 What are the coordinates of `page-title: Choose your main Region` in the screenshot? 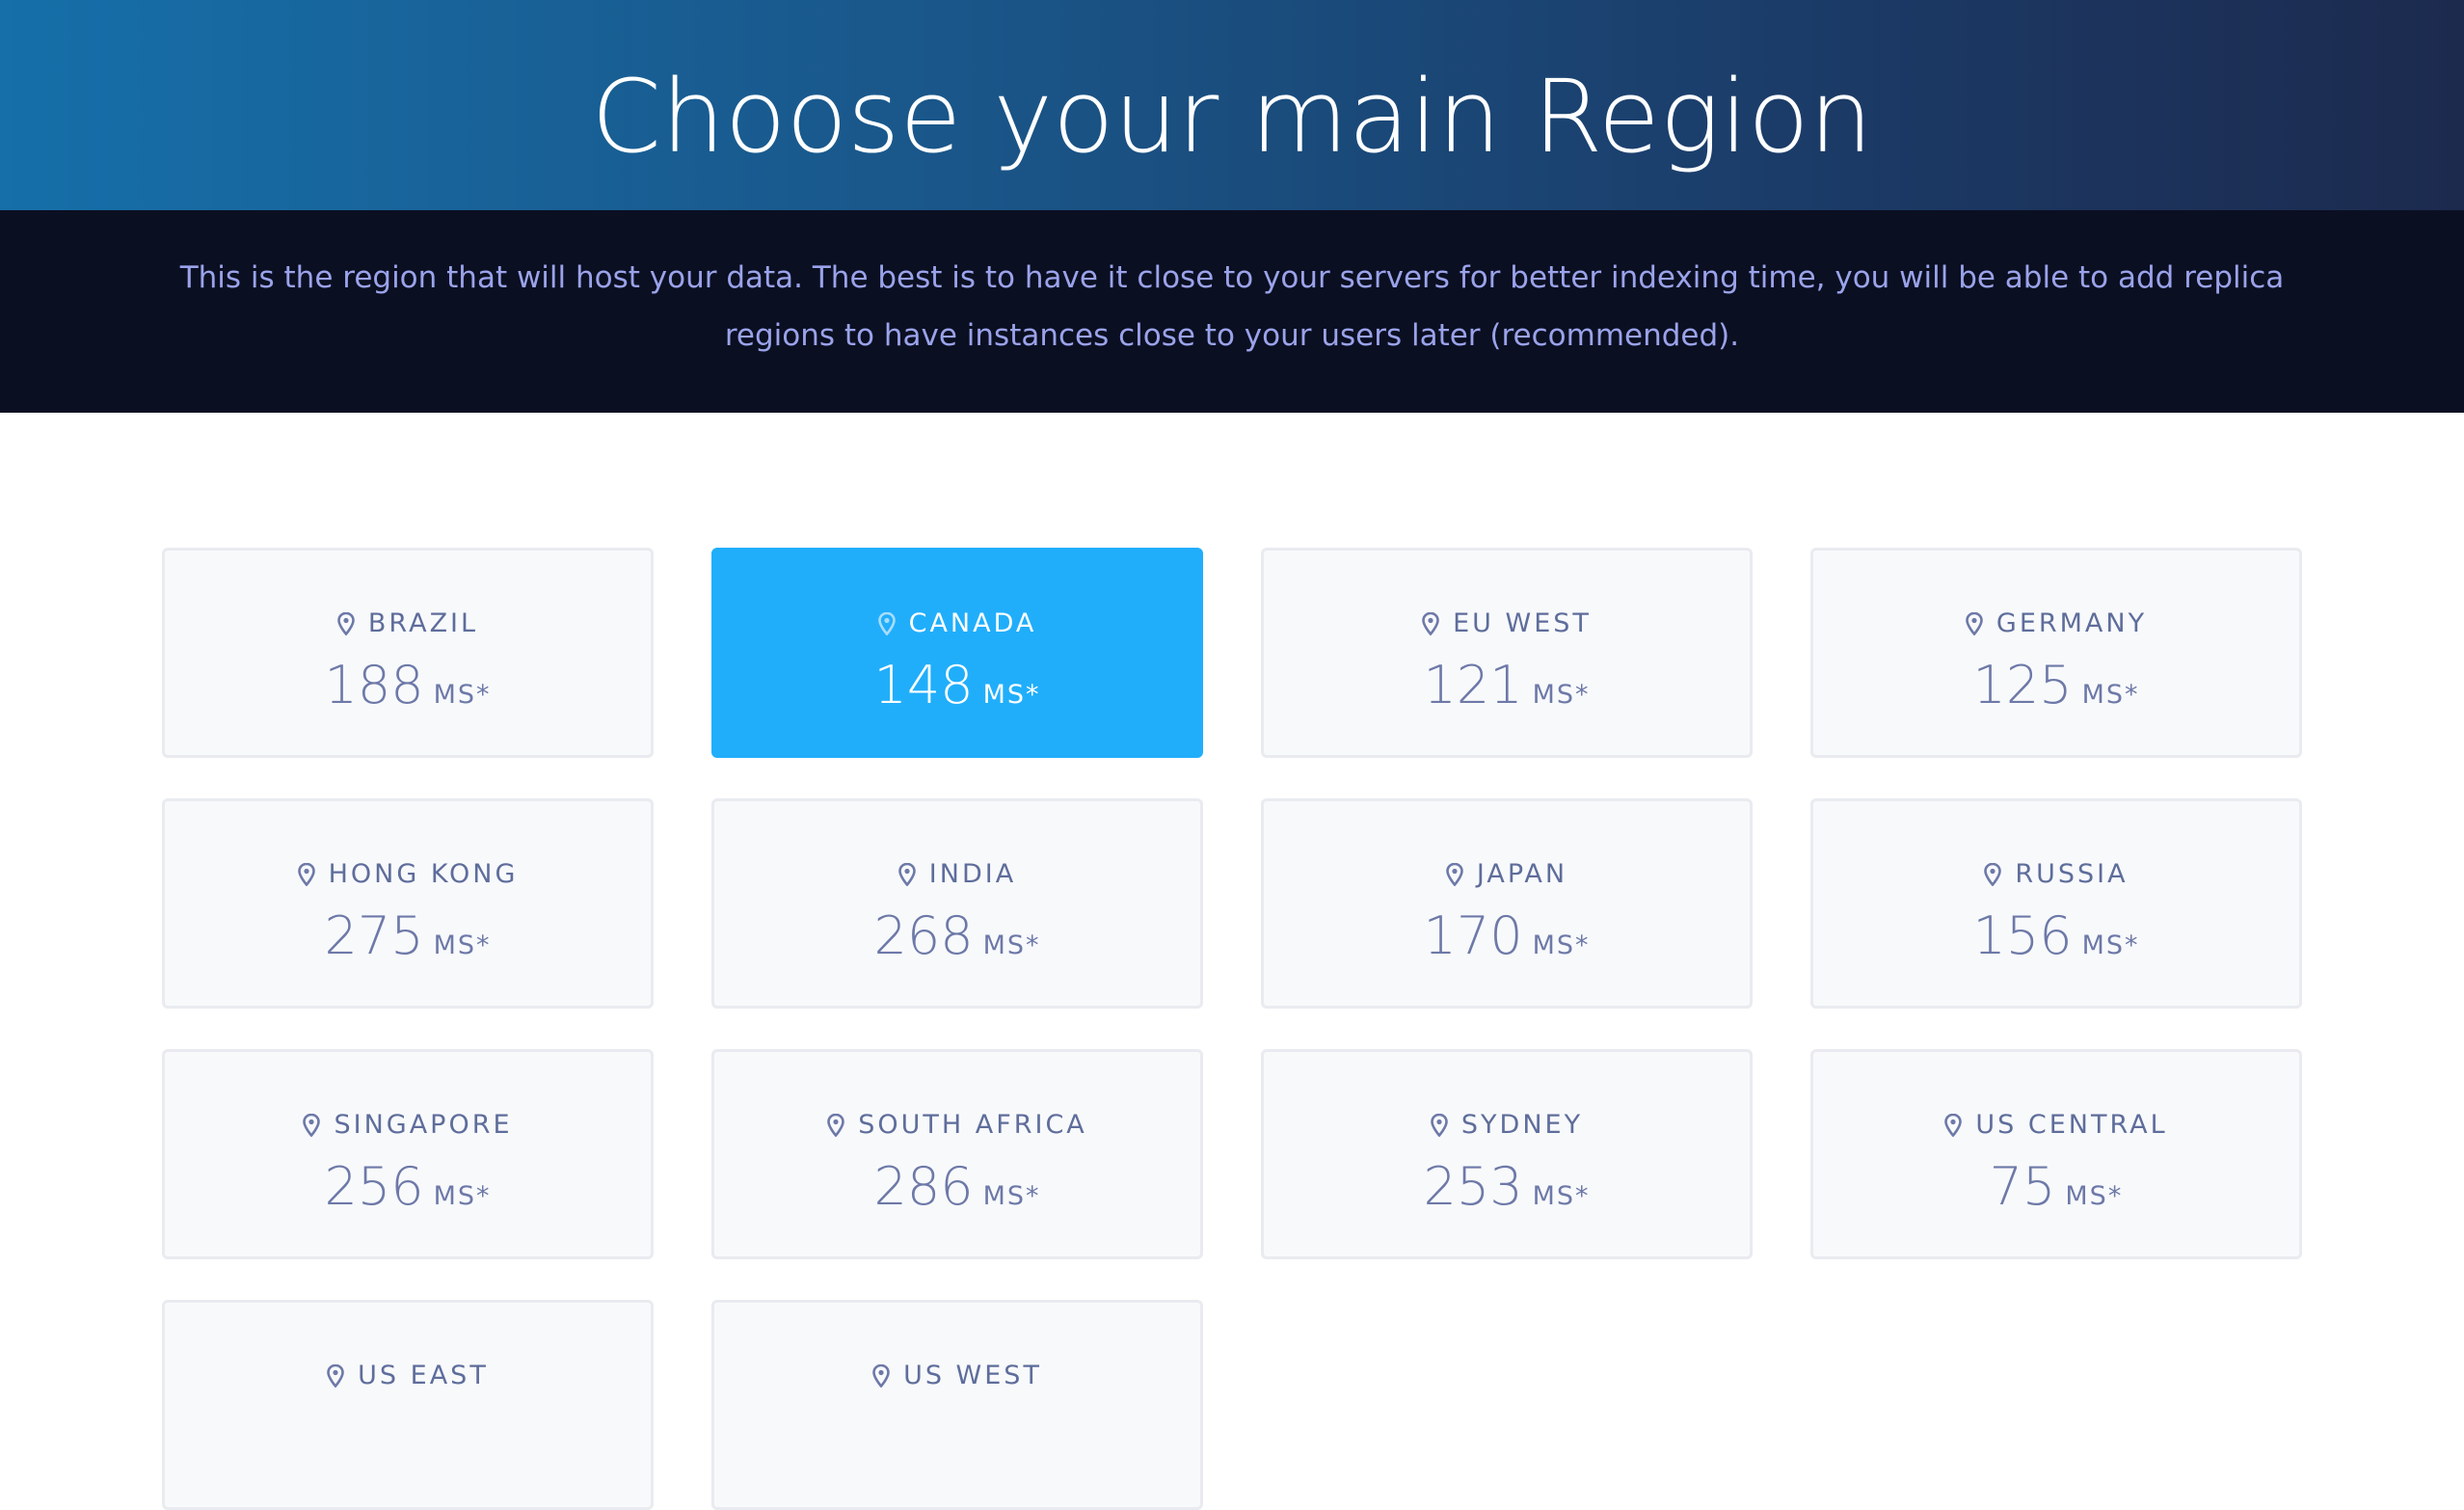 It's located at (1232, 116).